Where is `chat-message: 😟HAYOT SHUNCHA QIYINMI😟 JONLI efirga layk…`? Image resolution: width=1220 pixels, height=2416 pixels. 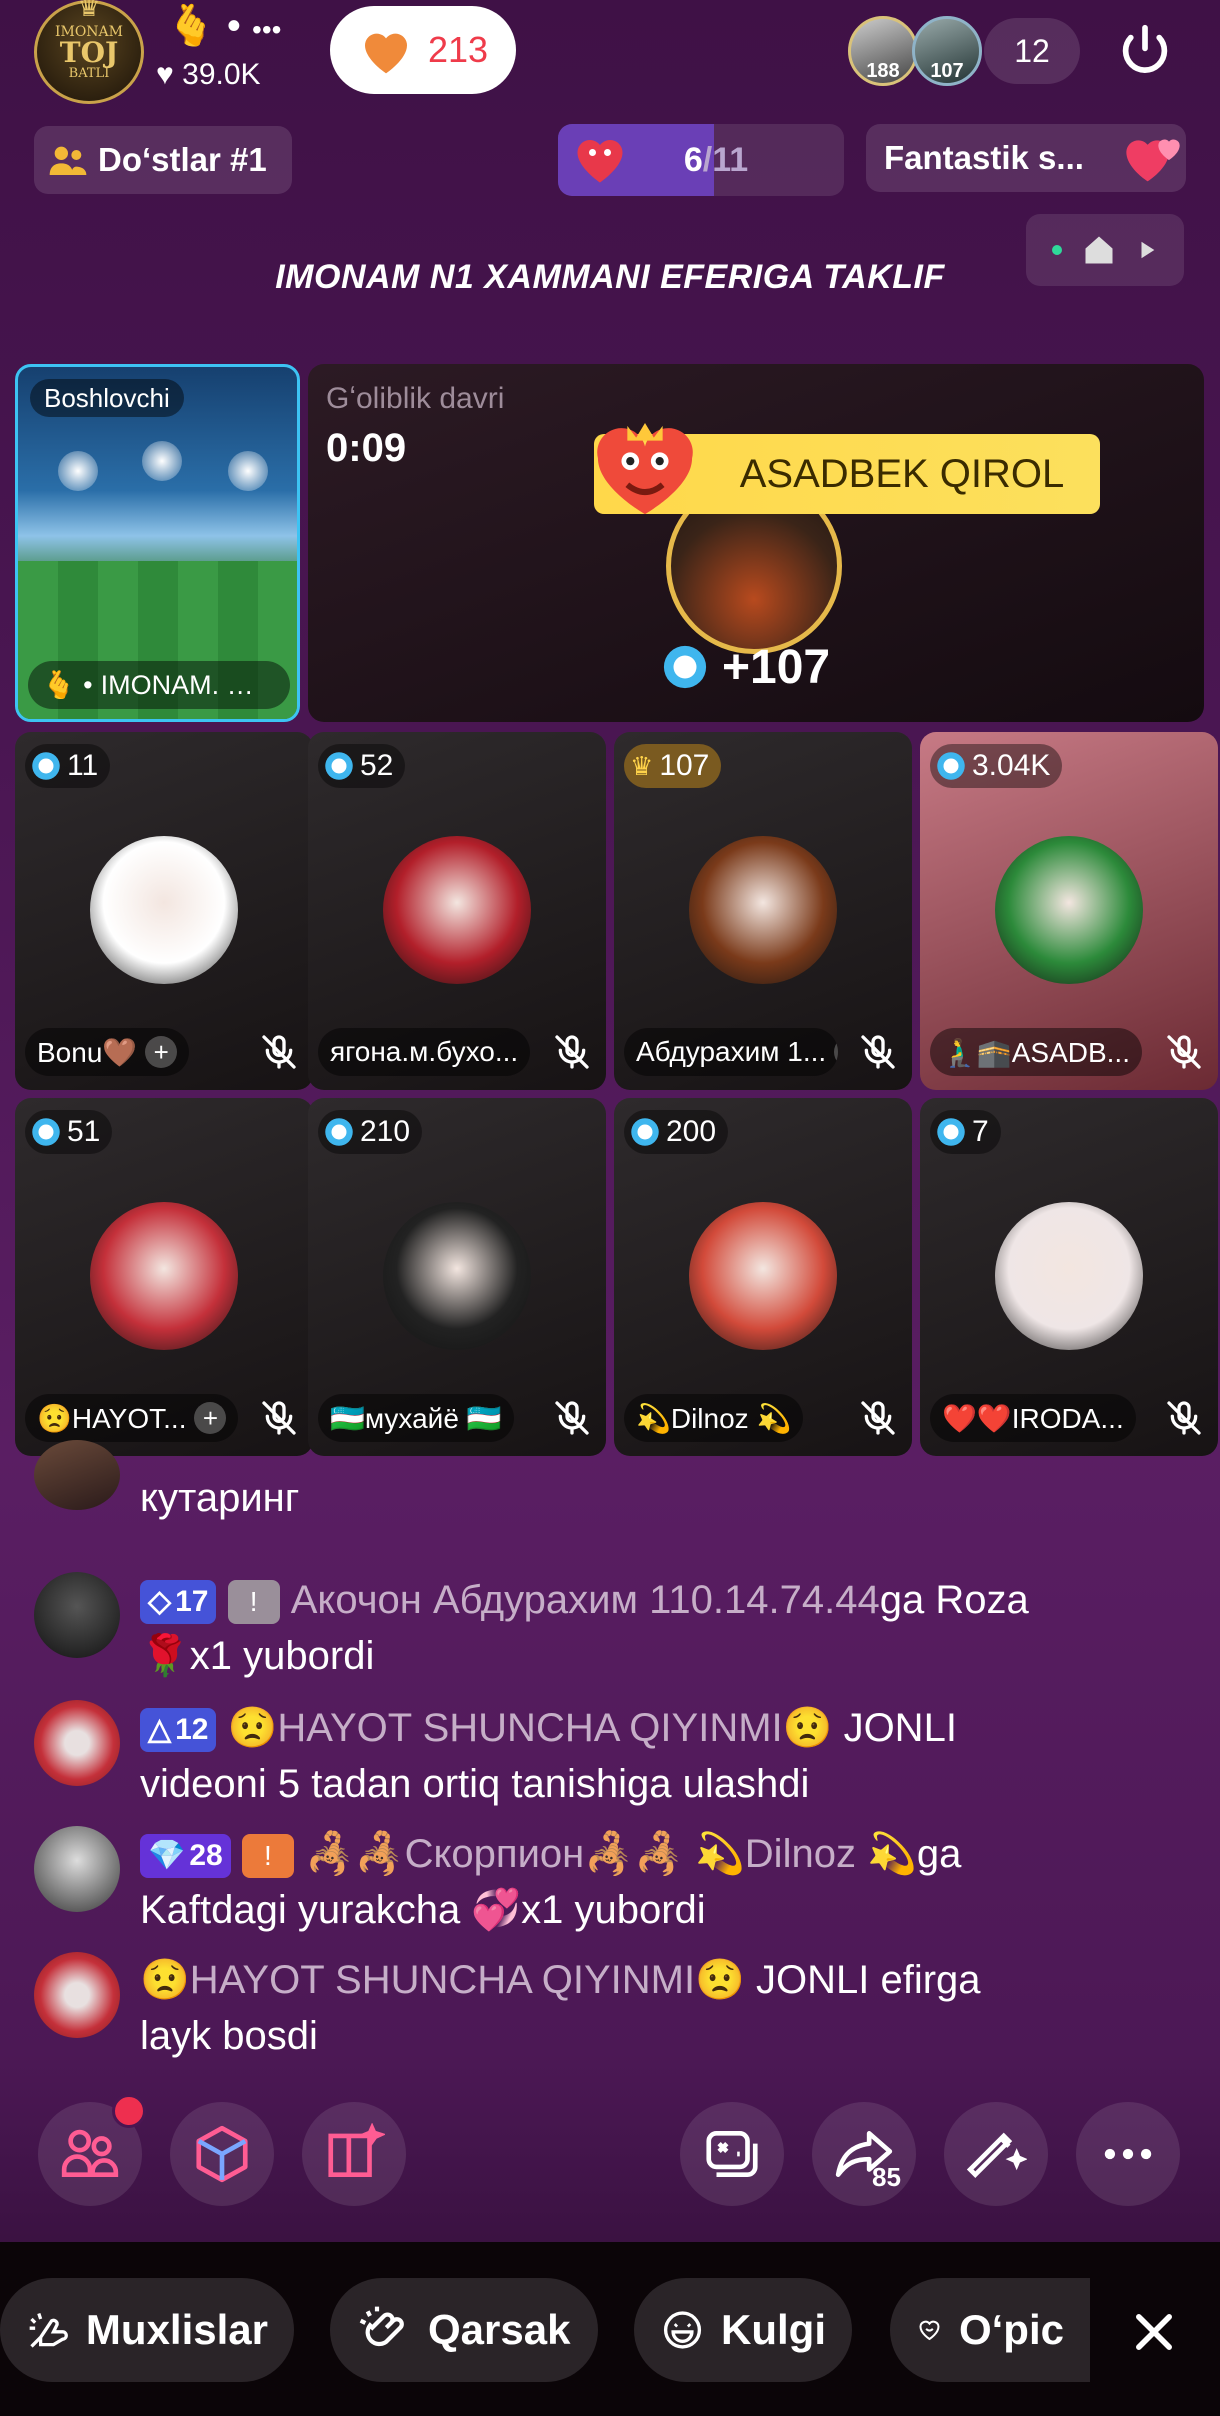
chat-message: 😟HAYOT SHUNCHA QIYINMI😟 JONLI efirga layk… is located at coordinates (619, 2008).